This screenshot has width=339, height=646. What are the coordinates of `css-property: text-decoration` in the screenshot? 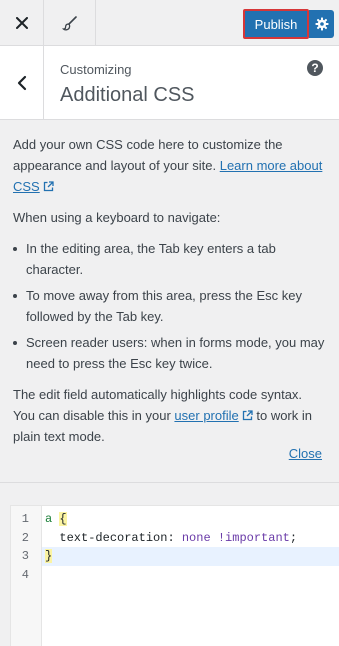 It's located at (113, 537).